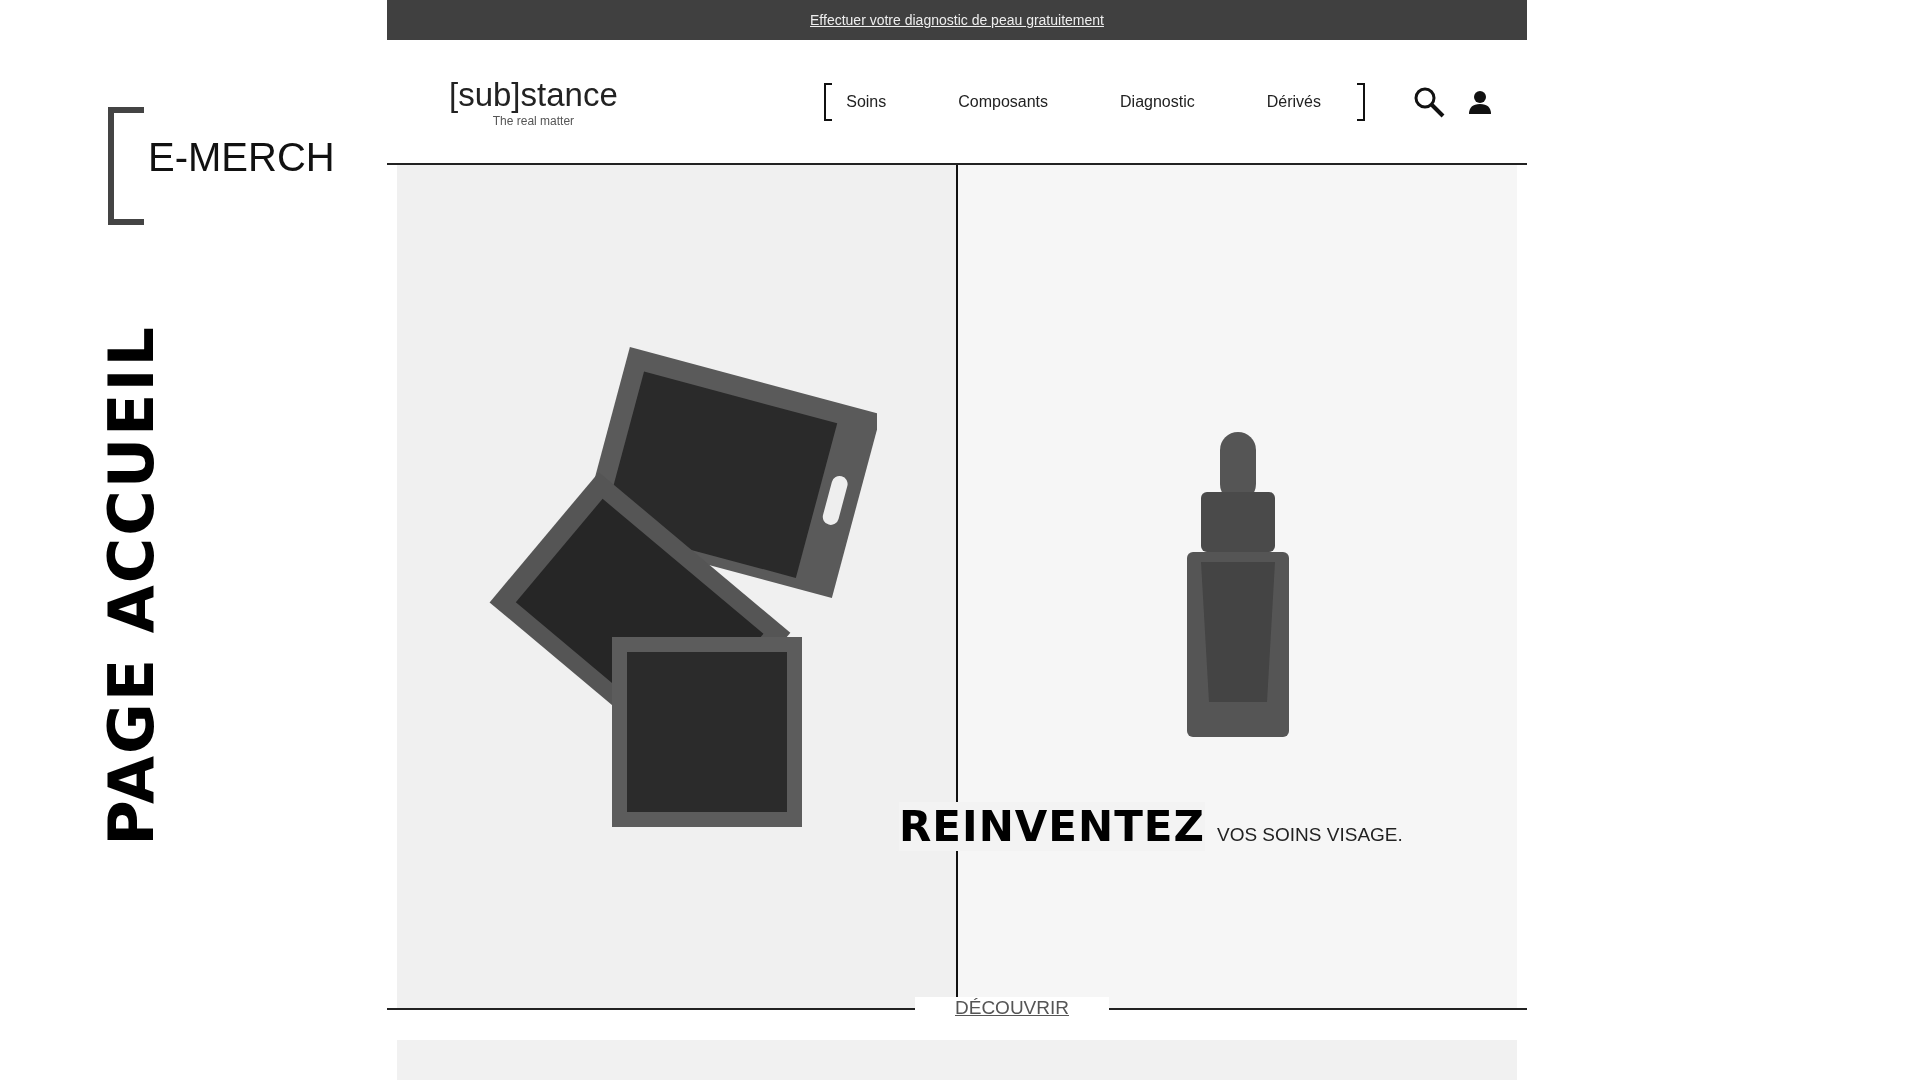 The image size is (1920, 1080). I want to click on nav-link: Dérivés, so click(1293, 101).